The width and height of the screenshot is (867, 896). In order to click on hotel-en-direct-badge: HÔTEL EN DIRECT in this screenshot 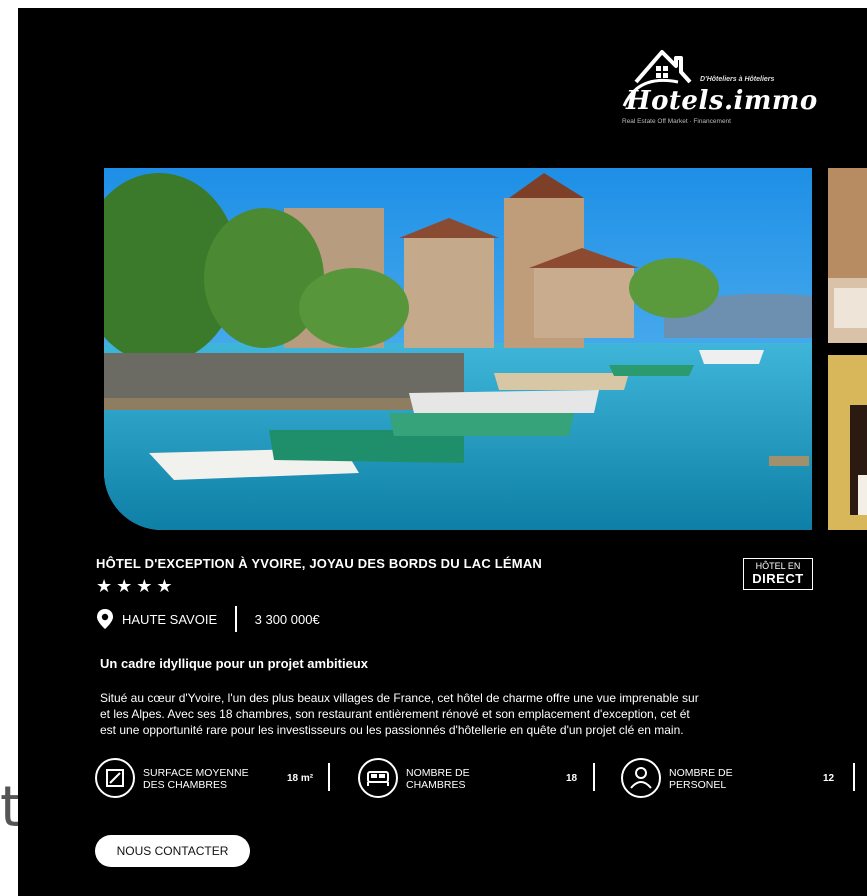, I will do `click(778, 574)`.